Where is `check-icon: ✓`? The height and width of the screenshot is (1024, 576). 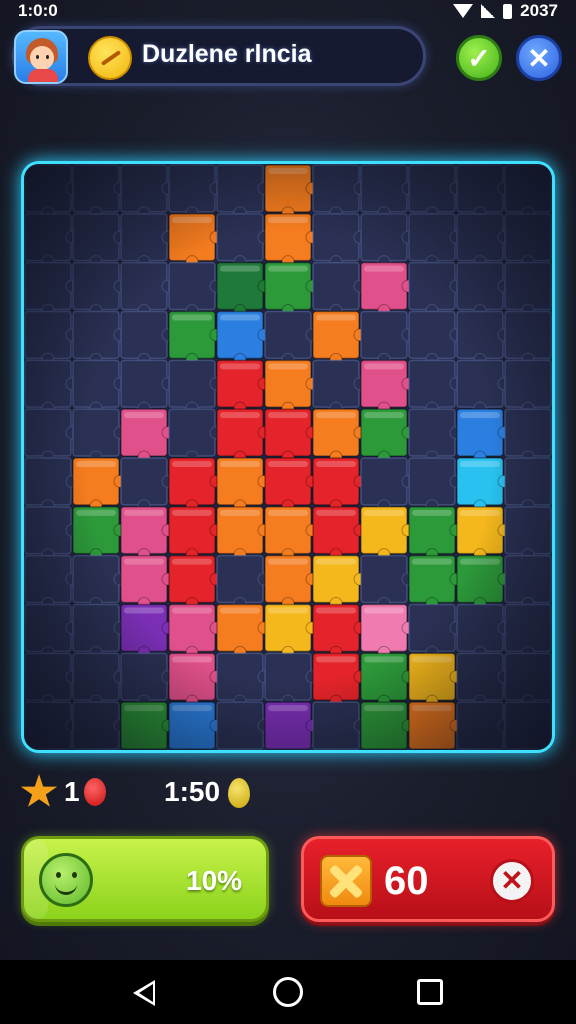
check-icon: ✓ is located at coordinates (479, 58).